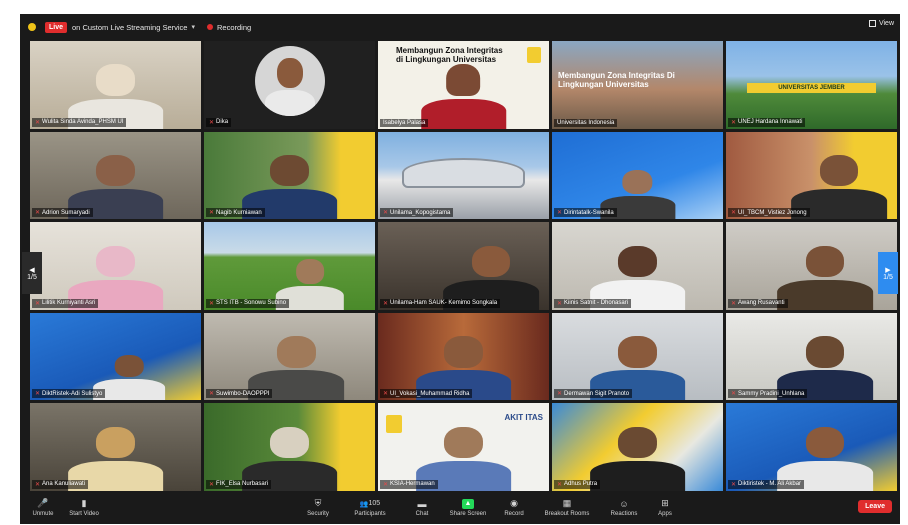  Describe the element at coordinates (32, 27) in the screenshot. I see `encryption-shield-icon` at that location.